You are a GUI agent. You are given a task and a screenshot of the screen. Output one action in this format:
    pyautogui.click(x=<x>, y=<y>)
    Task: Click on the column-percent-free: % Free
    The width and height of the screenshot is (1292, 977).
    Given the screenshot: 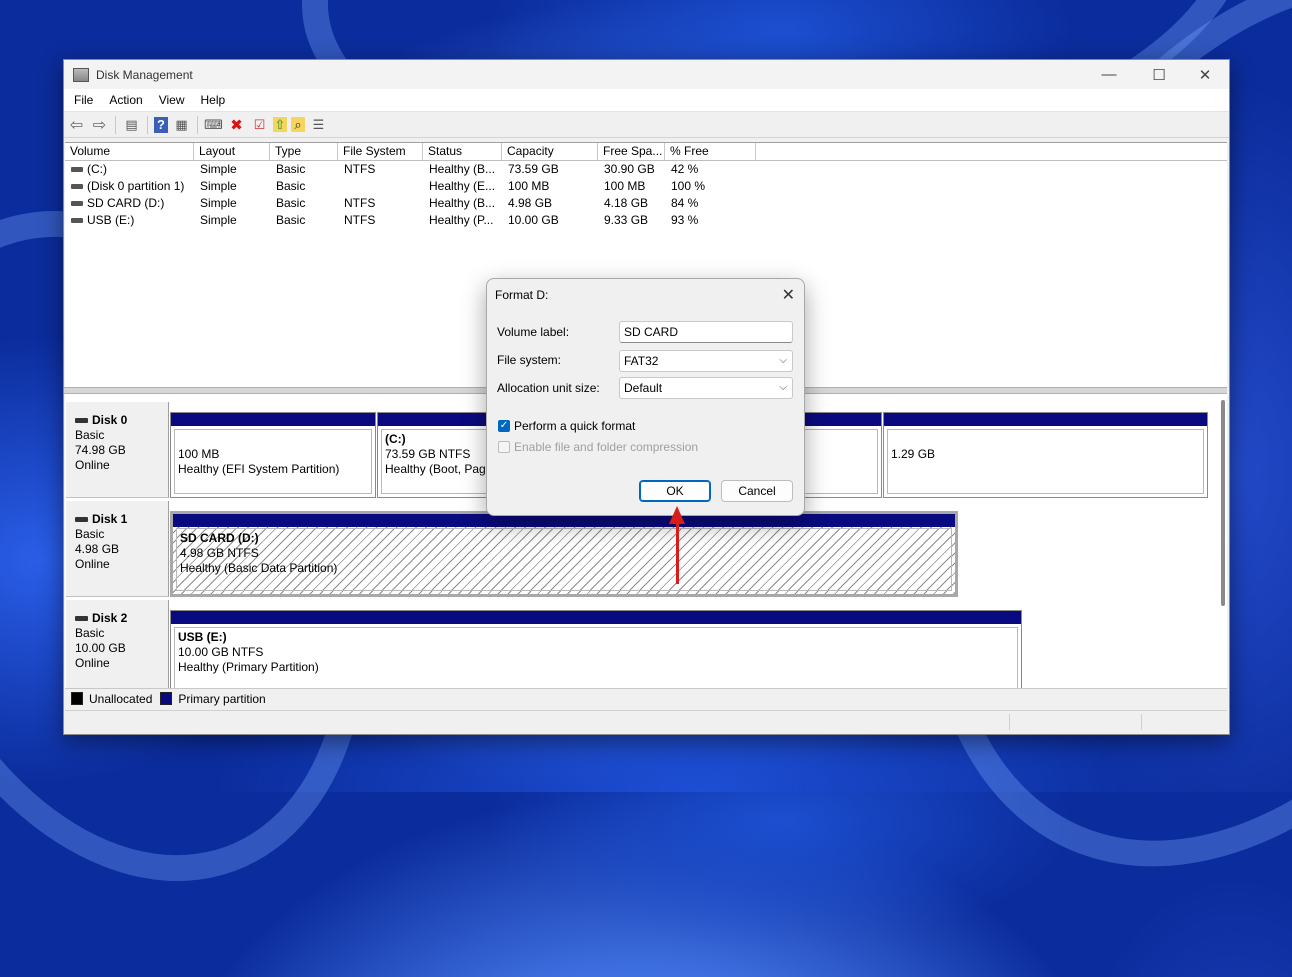 What is the action you would take?
    pyautogui.click(x=710, y=151)
    